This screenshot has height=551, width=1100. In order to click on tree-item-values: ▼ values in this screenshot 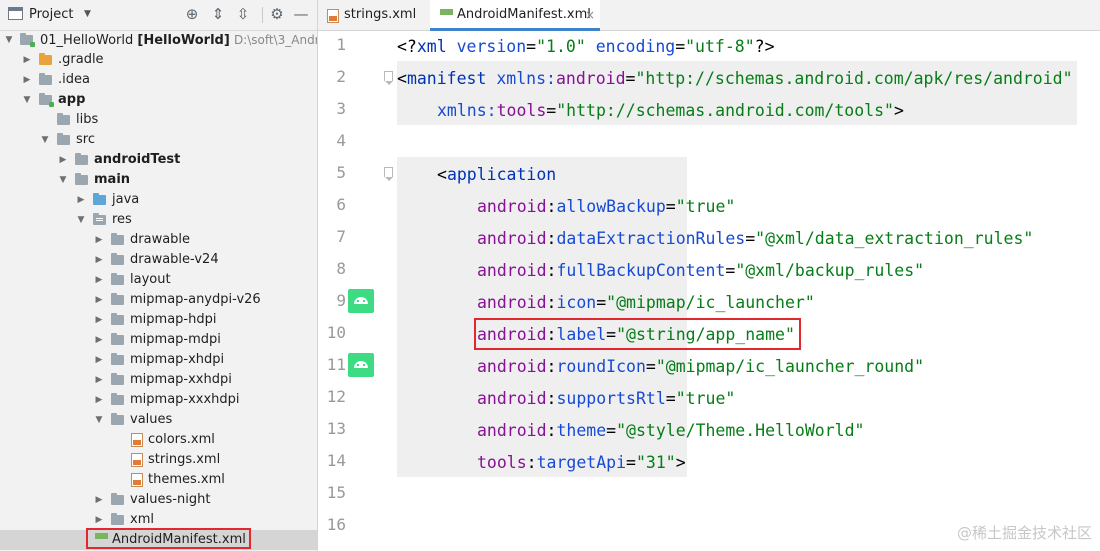, I will do `click(158, 420)`.